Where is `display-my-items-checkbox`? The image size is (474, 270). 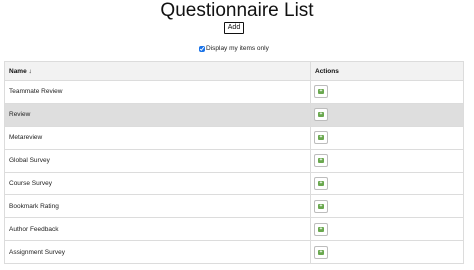 display-my-items-checkbox is located at coordinates (202, 48).